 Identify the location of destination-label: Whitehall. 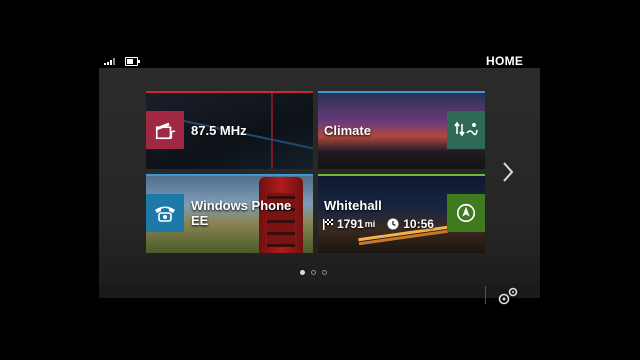
(353, 205).